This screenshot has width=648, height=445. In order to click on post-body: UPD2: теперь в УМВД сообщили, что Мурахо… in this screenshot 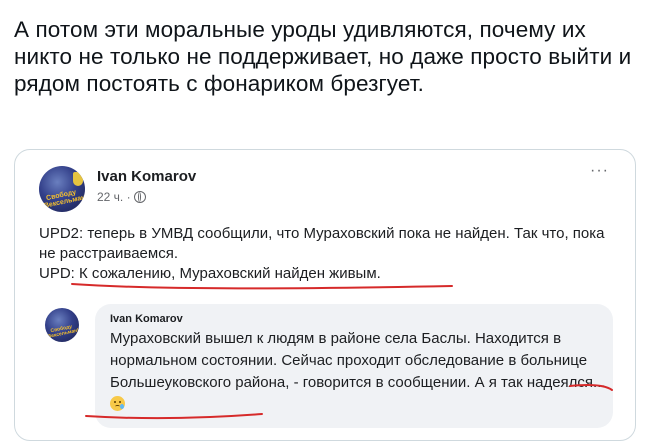, I will do `click(329, 254)`.